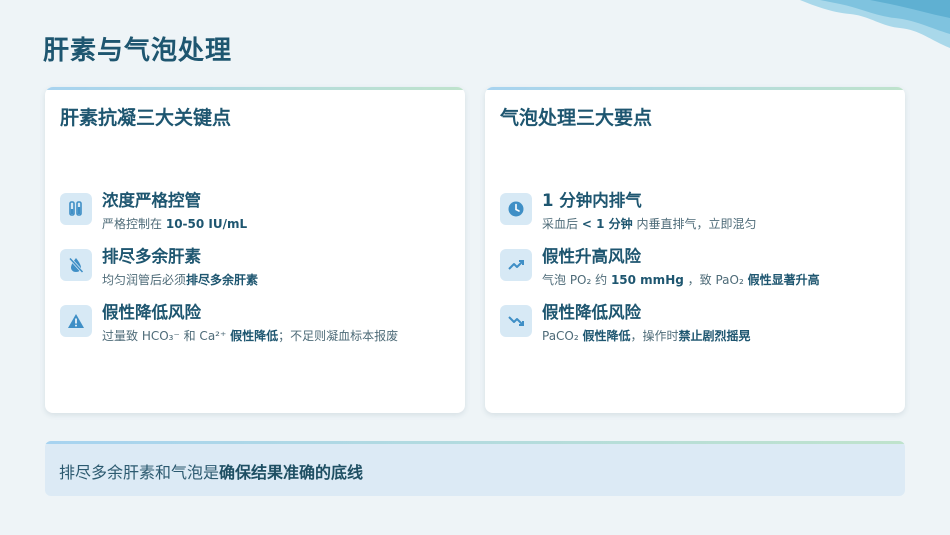 The height and width of the screenshot is (535, 950). I want to click on item-title: 浓度严格控管, so click(151, 200).